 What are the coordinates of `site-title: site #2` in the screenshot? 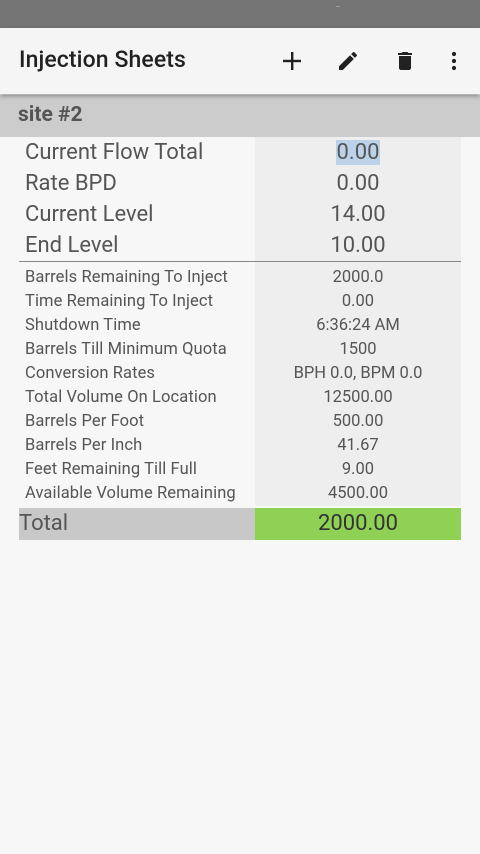 It's located at (50, 115).